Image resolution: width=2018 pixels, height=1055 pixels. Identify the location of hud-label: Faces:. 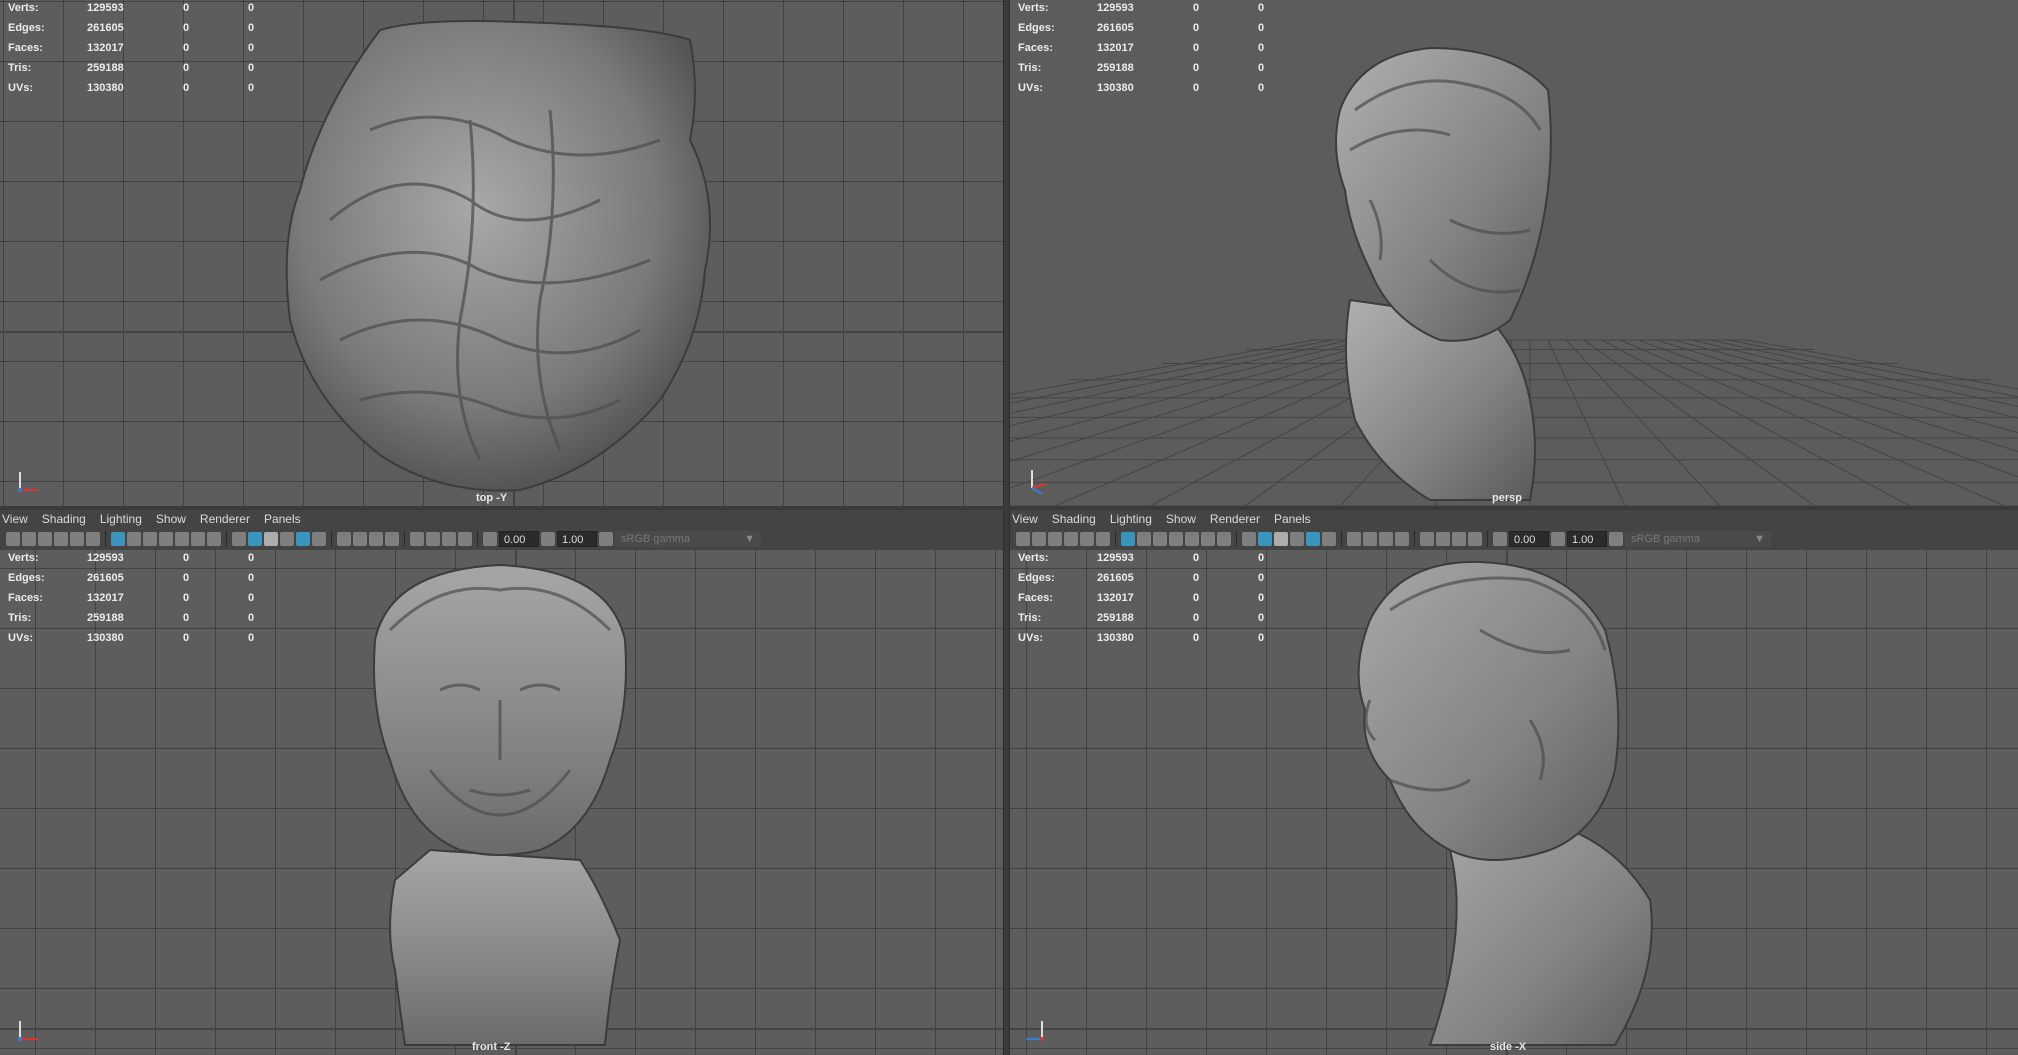
(1035, 598).